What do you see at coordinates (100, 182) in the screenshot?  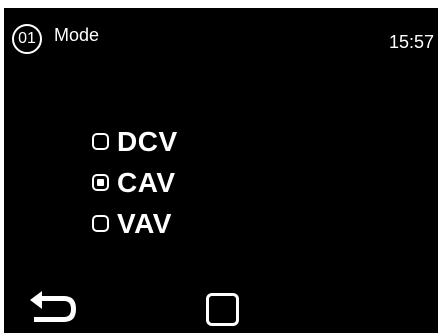 I see `radio-checked-icon` at bounding box center [100, 182].